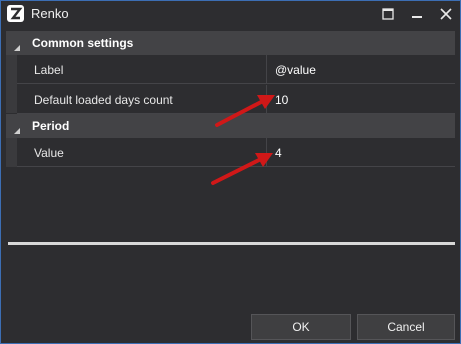 This screenshot has width=461, height=344. I want to click on app-logo-icon, so click(15, 13).